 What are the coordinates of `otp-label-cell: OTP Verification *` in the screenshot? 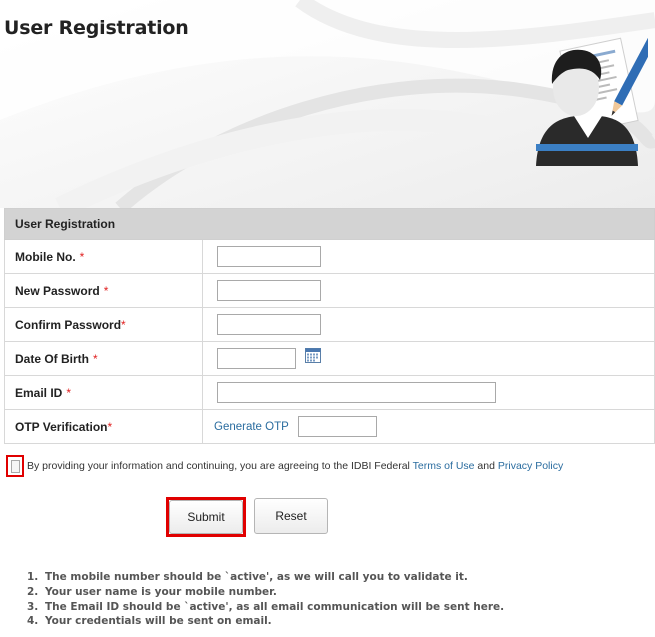 It's located at (104, 426).